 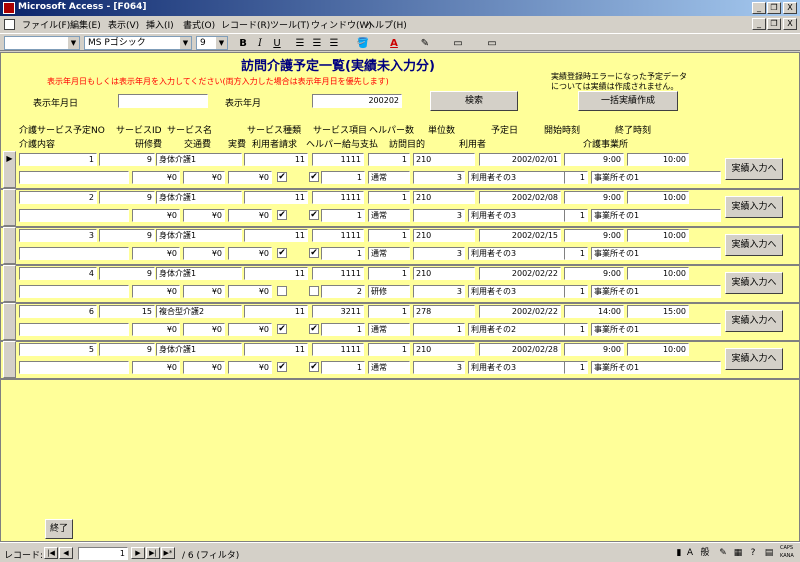 I want to click on user-billing-checkbox, so click(x=282, y=291).